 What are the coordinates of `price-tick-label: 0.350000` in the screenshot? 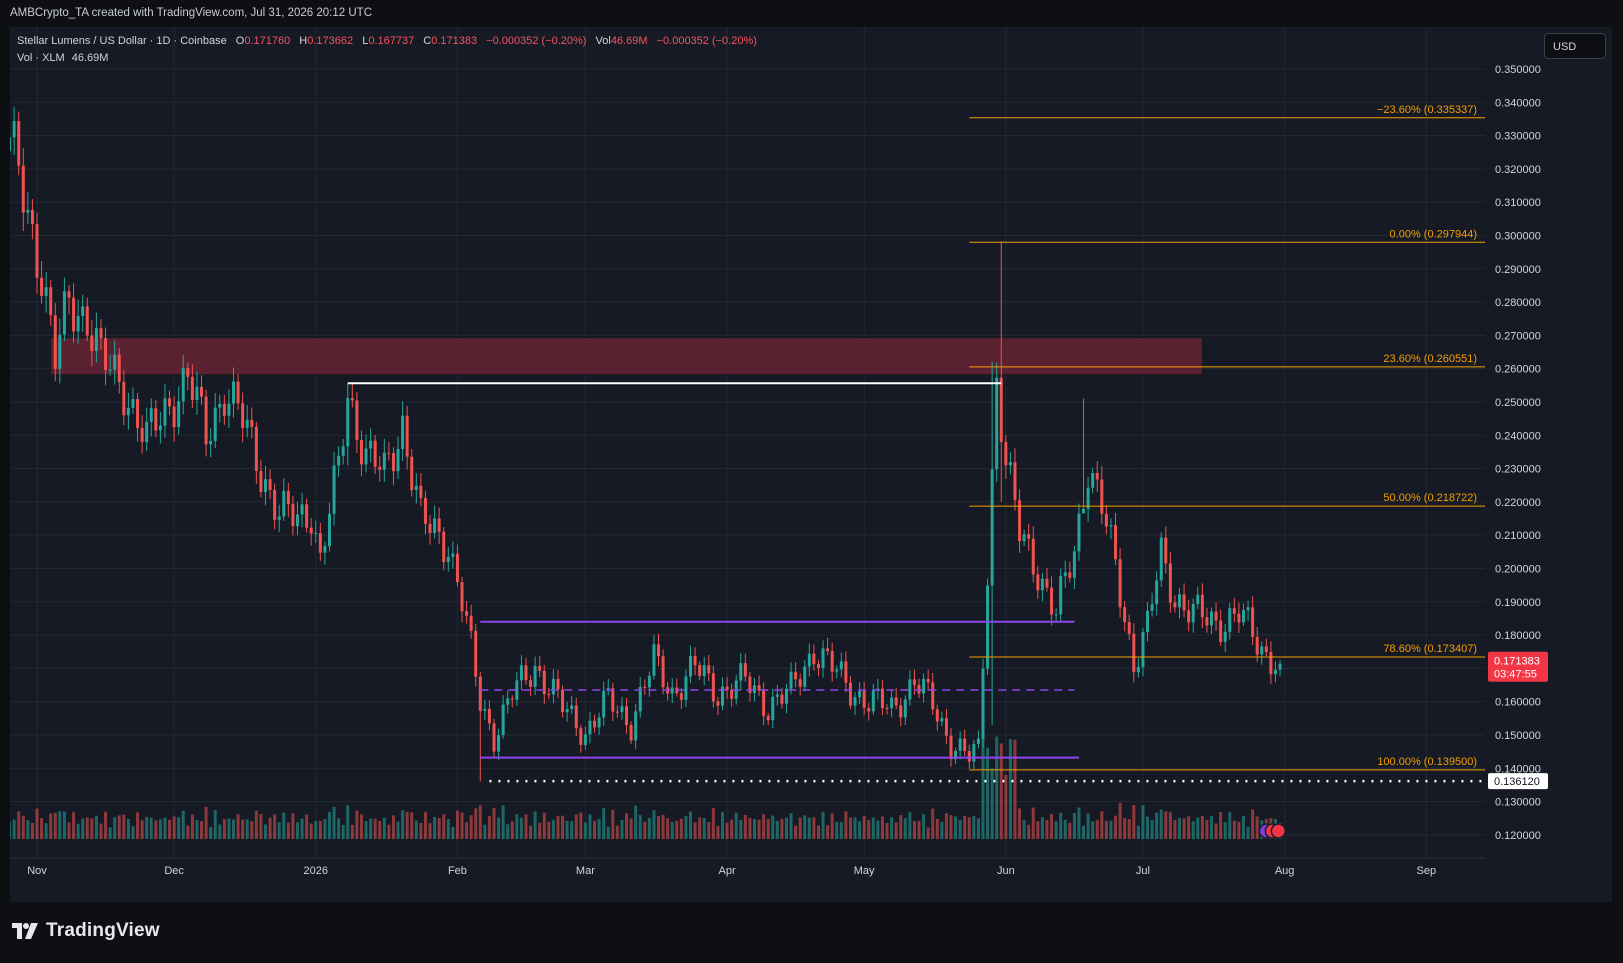 It's located at (1518, 70).